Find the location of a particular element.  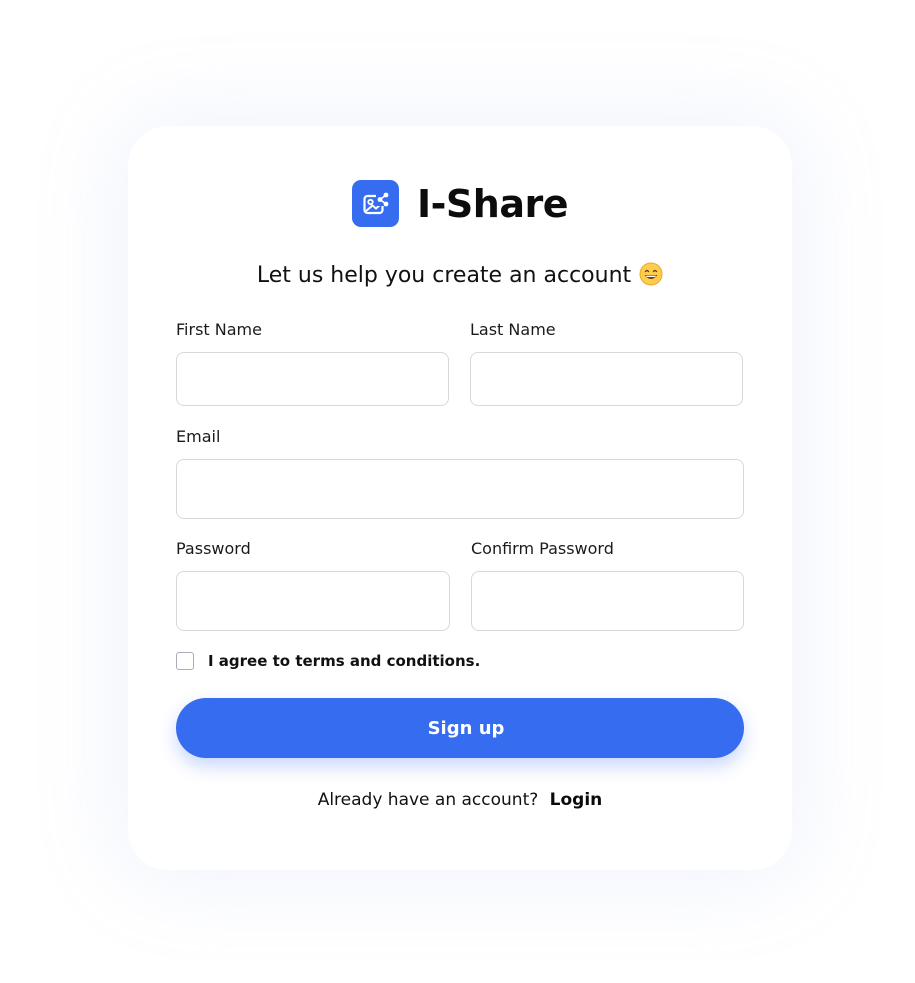

password-field is located at coordinates (313, 601).